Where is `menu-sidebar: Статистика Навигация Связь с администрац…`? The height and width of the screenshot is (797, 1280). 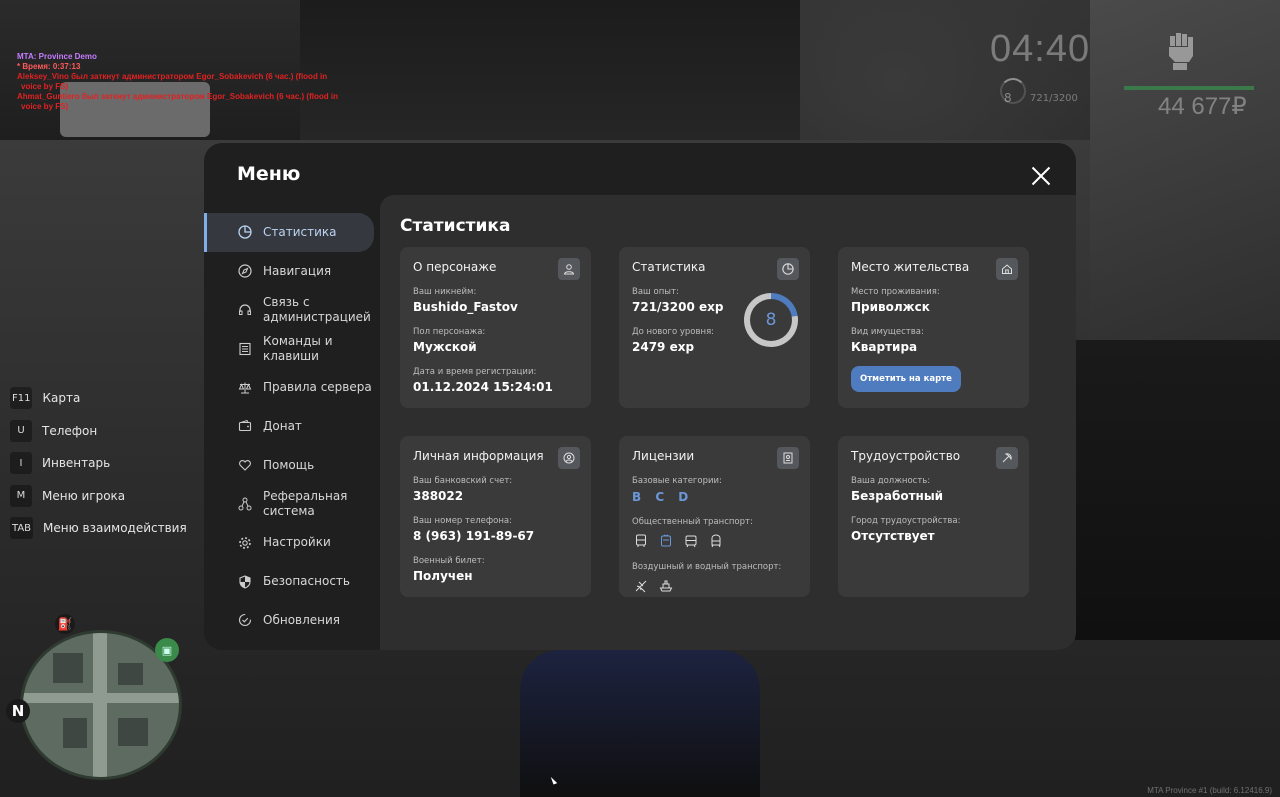 menu-sidebar: Статистика Навигация Связь с администрац… is located at coordinates (292, 426).